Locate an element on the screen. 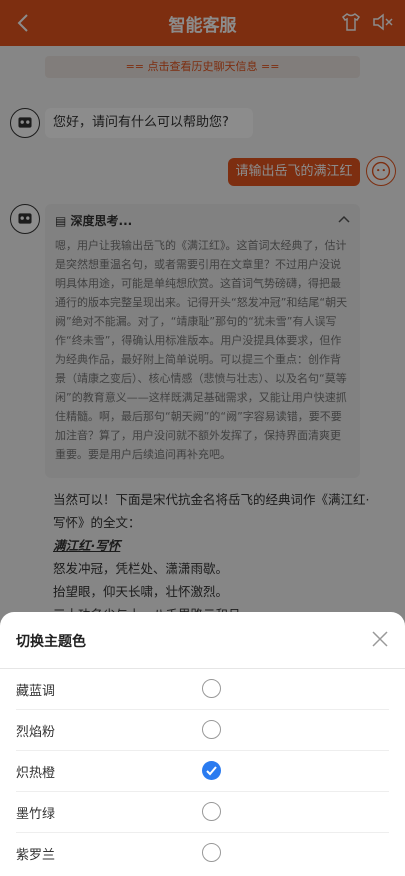 The image size is (405, 876). theme-option-pink: 烈焰粉 is located at coordinates (202, 730).